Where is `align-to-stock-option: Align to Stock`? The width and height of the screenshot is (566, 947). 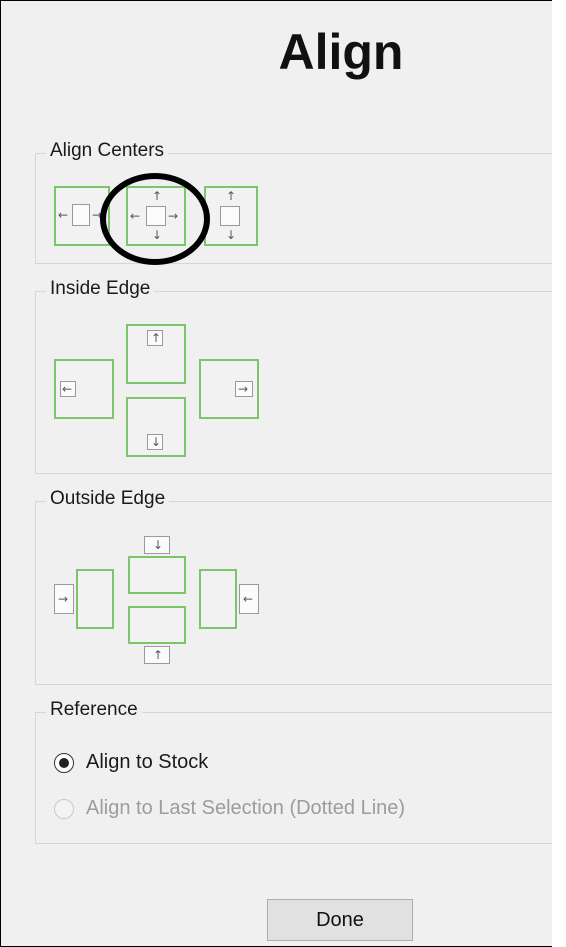
align-to-stock-option: Align to Stock is located at coordinates (131, 762).